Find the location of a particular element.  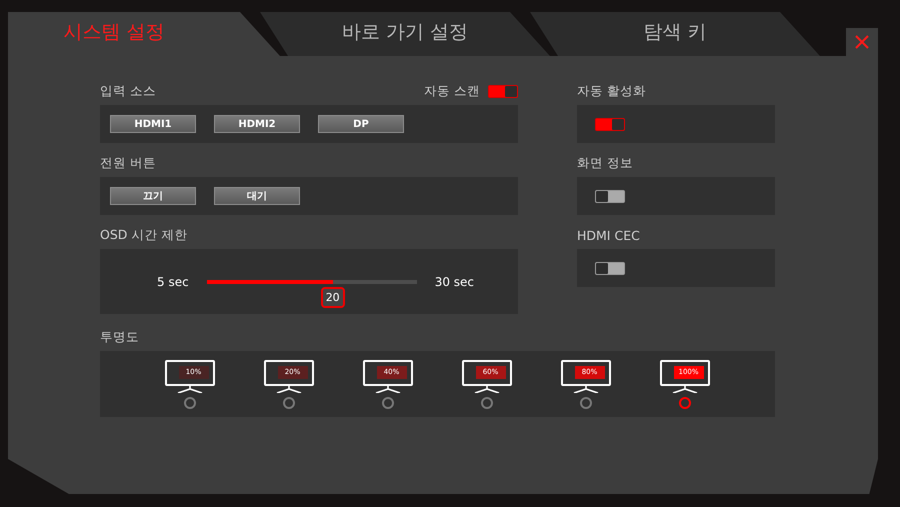

tab: 시스템 설정 is located at coordinates (144, 34).